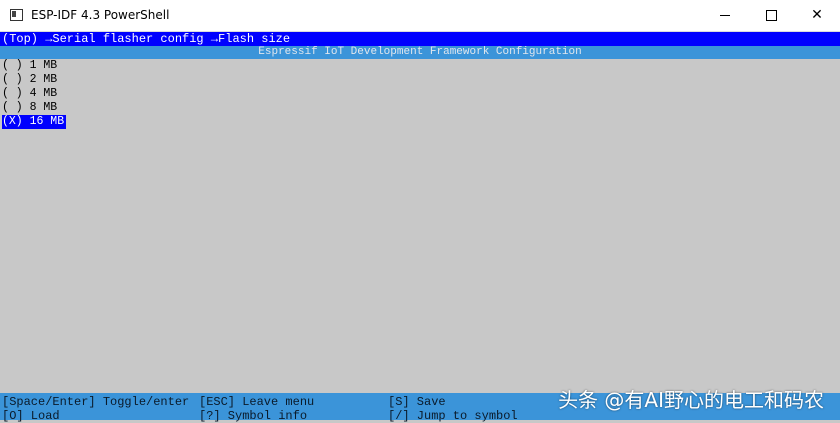  I want to click on flash-size-option-2mb: ( ) 2 MB, so click(29, 80).